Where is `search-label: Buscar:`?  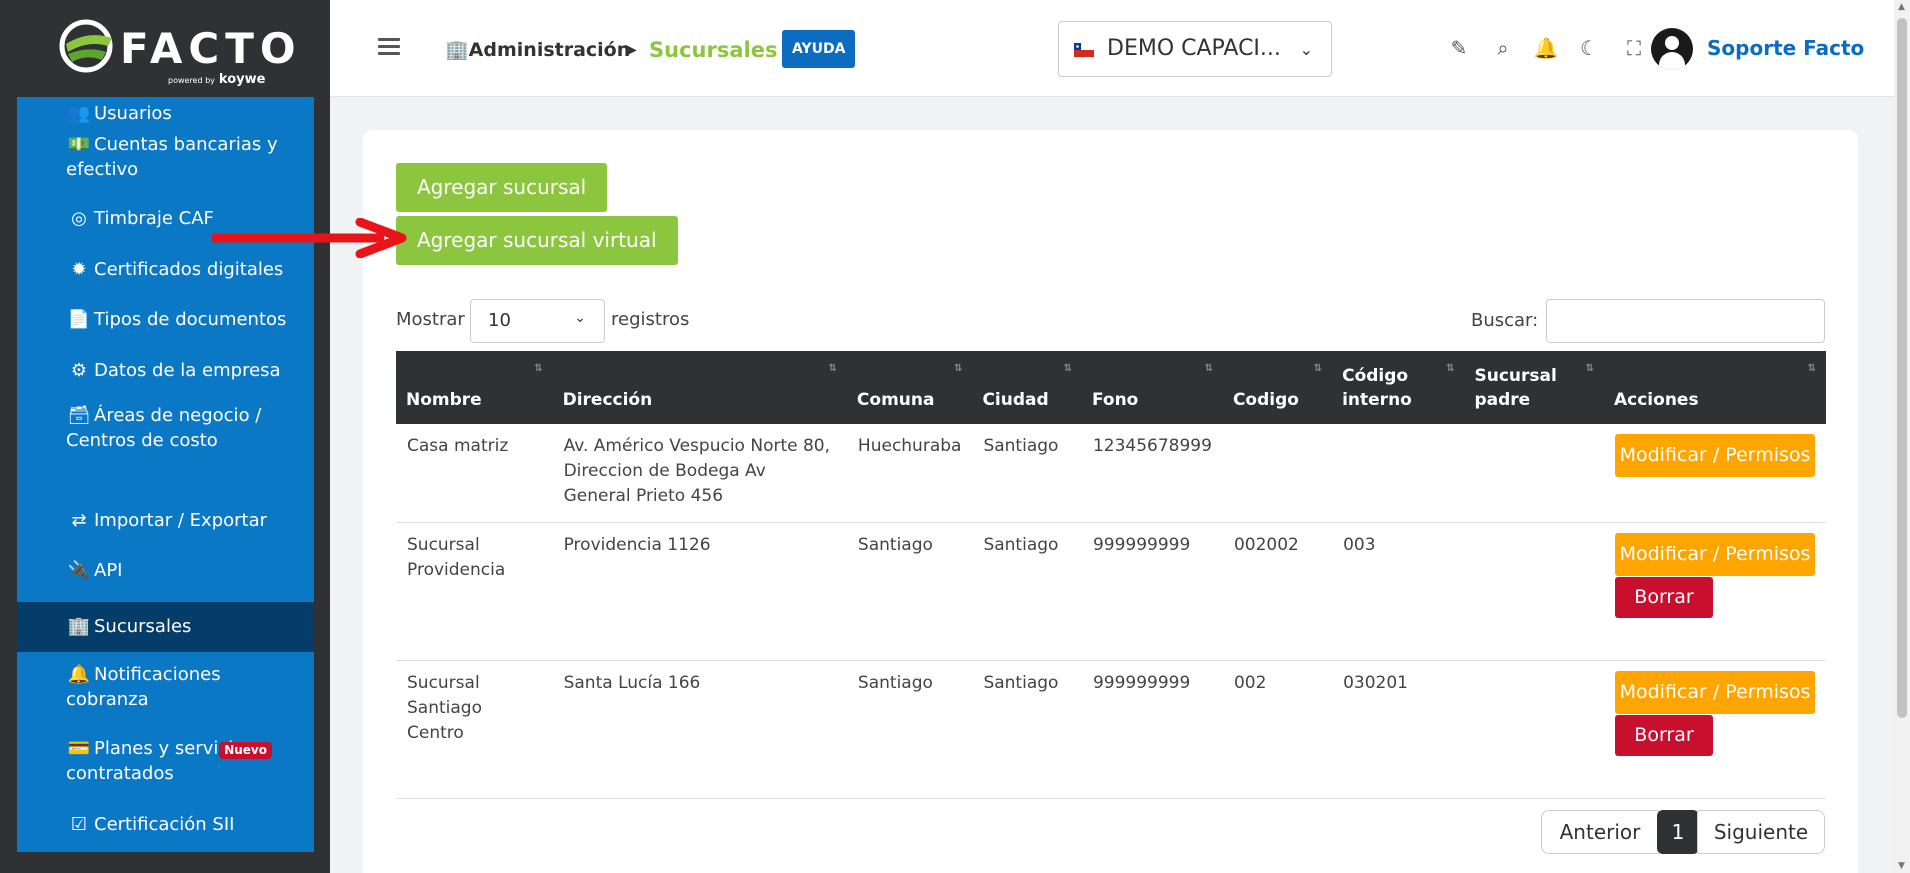
search-label: Buscar: is located at coordinates (1505, 320).